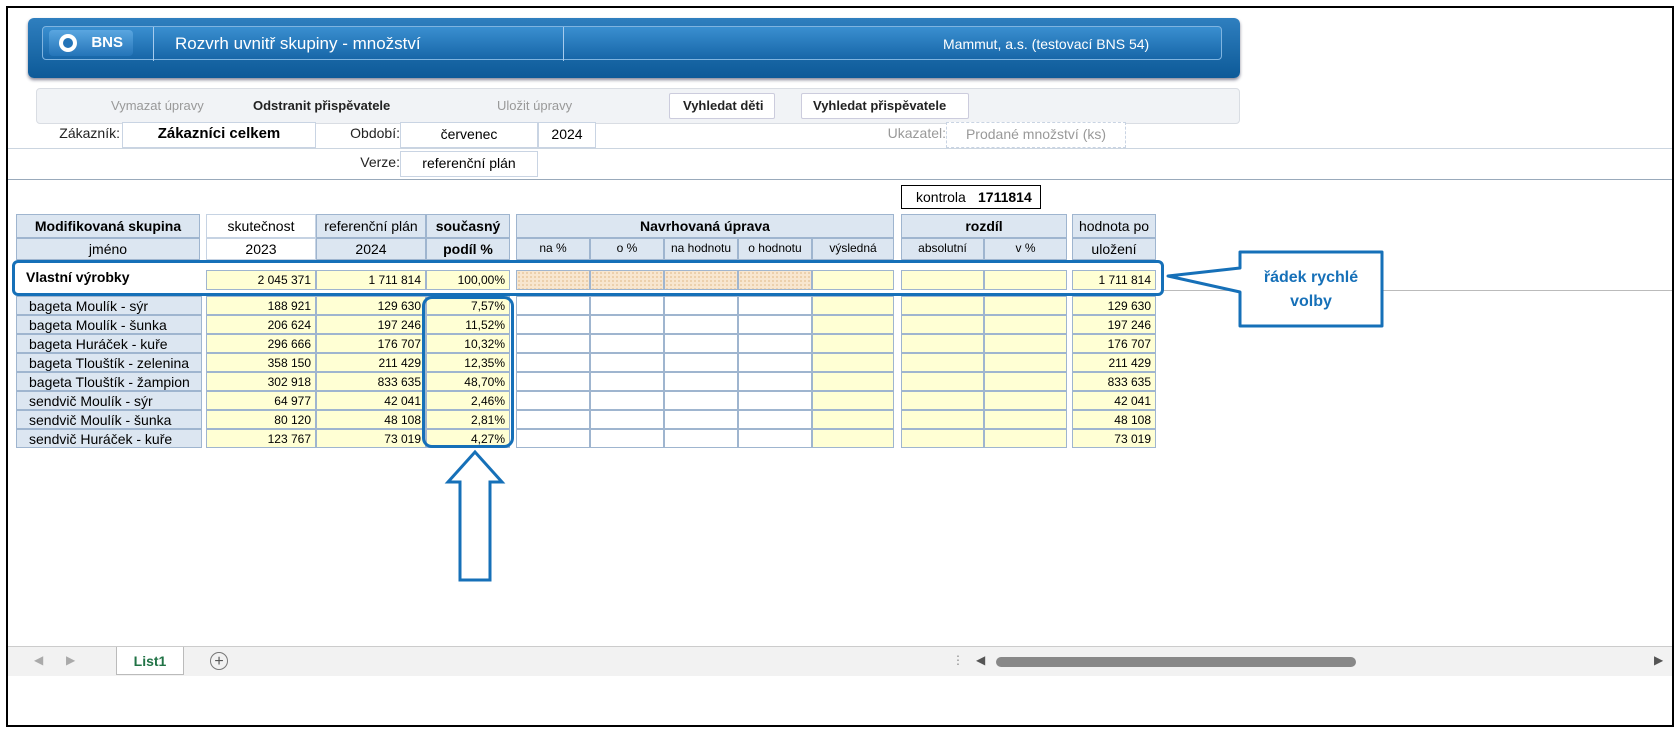 Image resolution: width=1680 pixels, height=731 pixels. I want to click on row-name: bageta Tlouštík - žampion, so click(109, 381).